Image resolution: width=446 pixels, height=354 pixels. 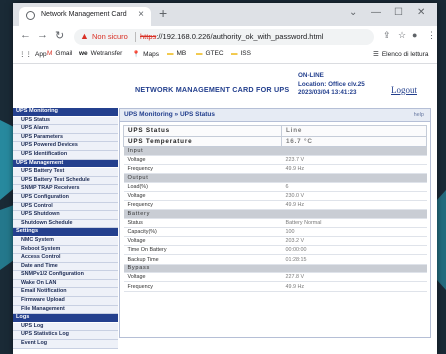 What do you see at coordinates (42, 35) in the screenshot?
I see `forward-button: →` at bounding box center [42, 35].